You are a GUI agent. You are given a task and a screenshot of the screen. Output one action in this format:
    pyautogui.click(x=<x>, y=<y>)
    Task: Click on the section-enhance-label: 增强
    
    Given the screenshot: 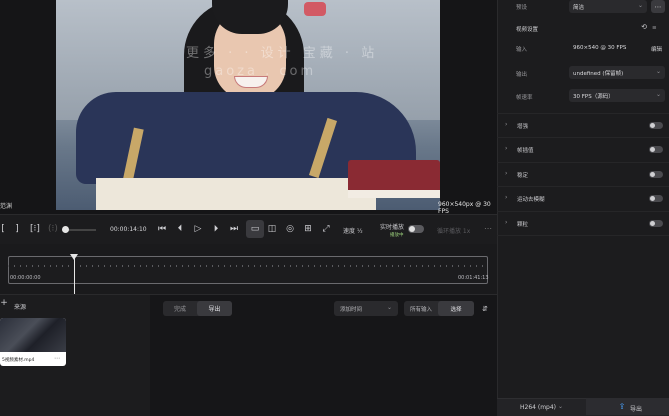 What is the action you would take?
    pyautogui.click(x=523, y=127)
    